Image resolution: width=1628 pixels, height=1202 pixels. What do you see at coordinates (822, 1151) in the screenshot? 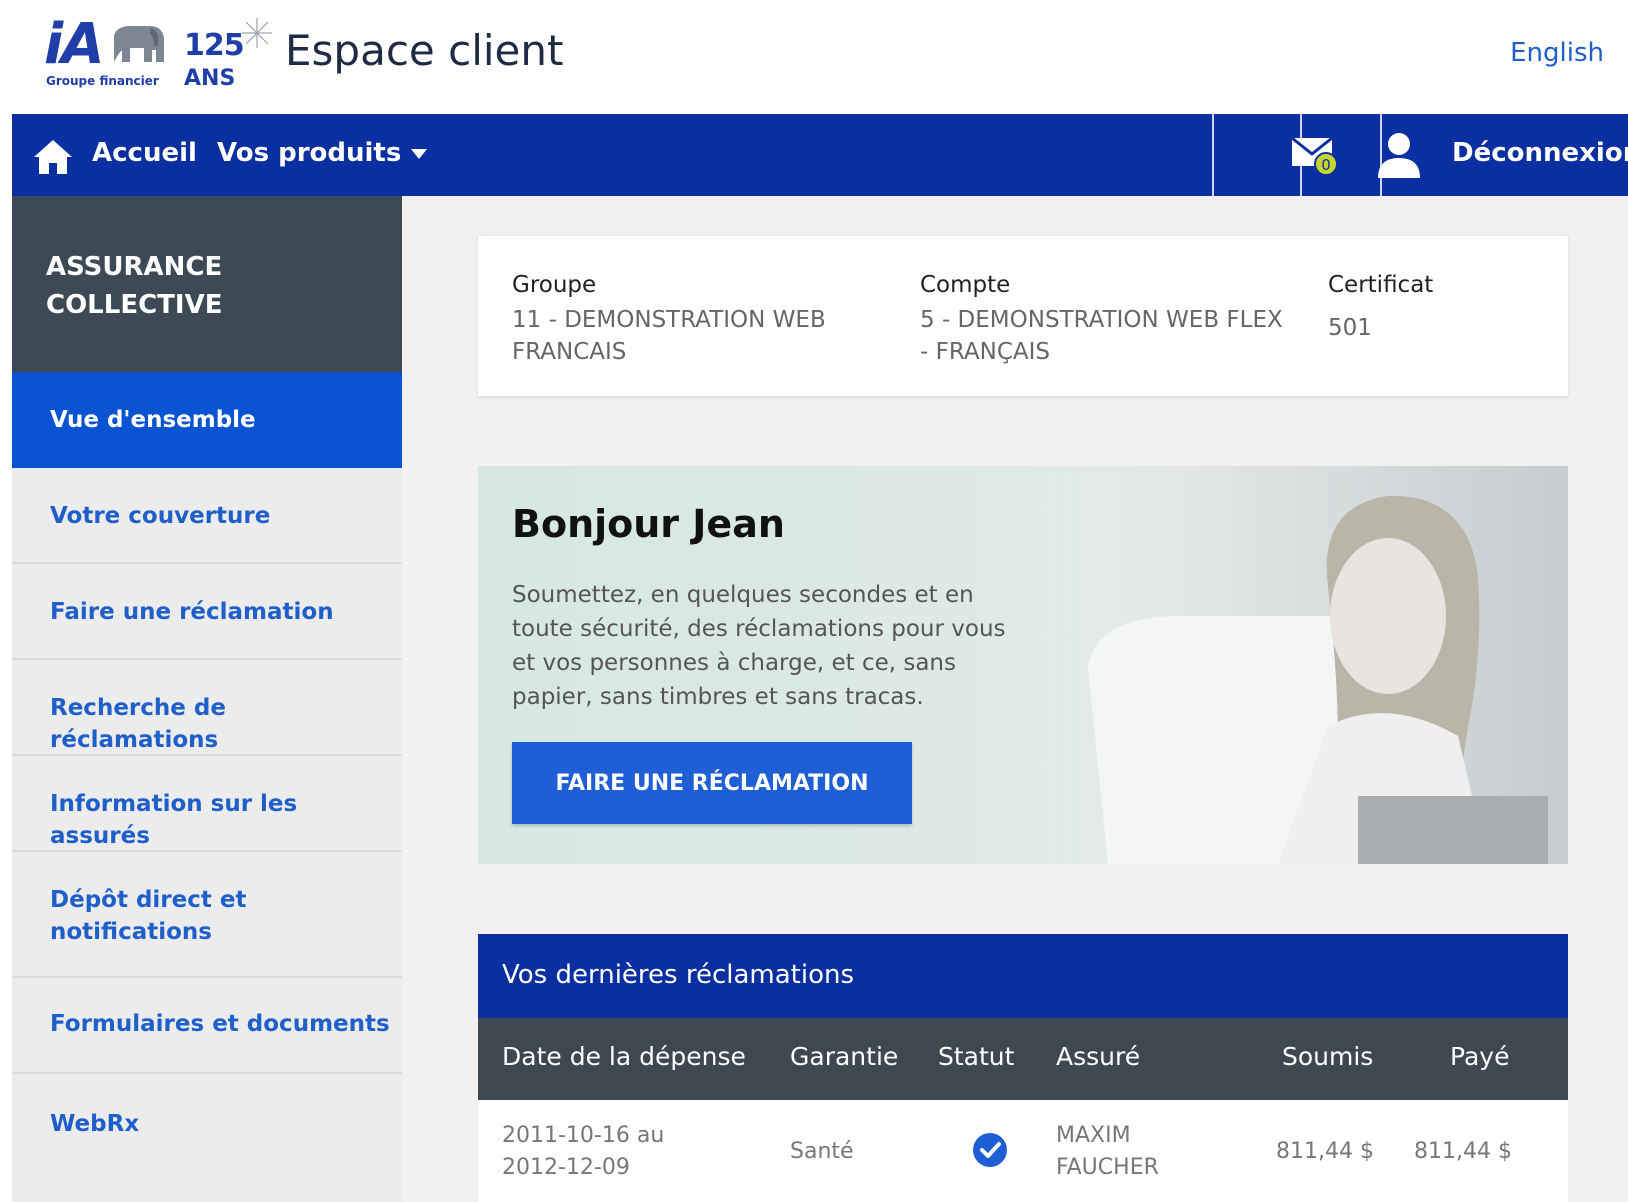
I see `claim-garantie: Santé` at bounding box center [822, 1151].